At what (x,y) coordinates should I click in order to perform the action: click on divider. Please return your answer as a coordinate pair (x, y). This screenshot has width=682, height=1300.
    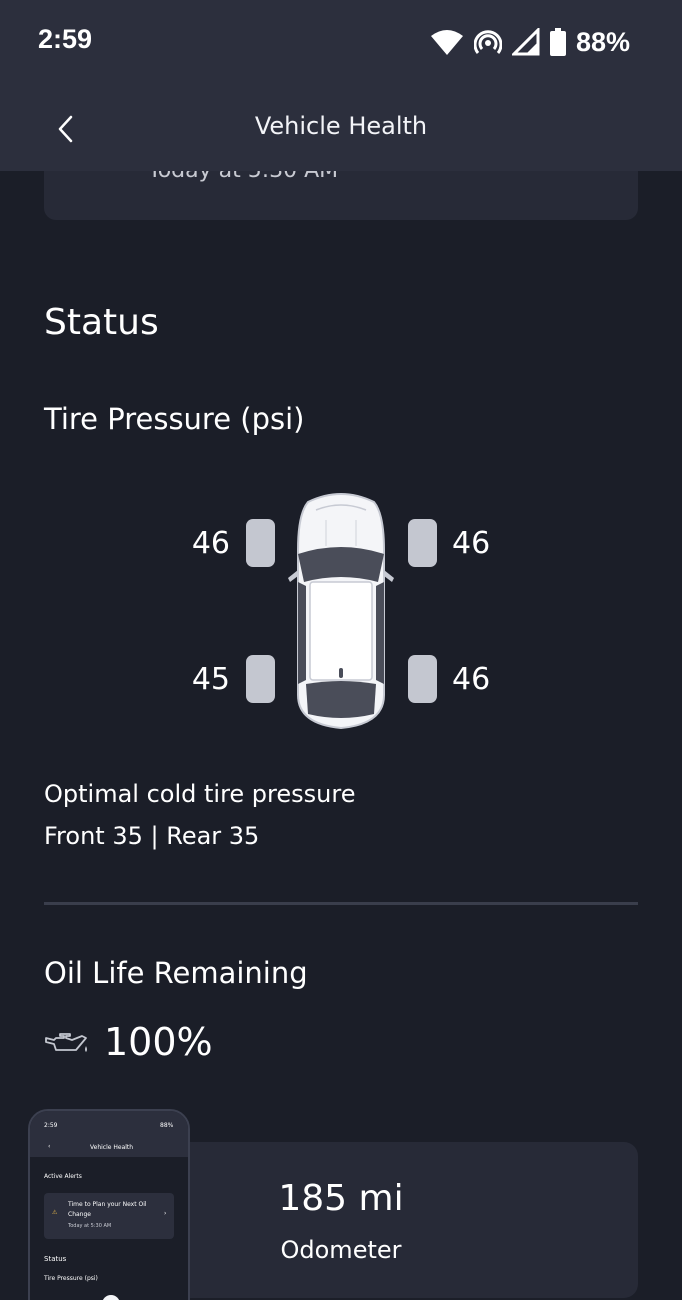
    Looking at the image, I should click on (341, 903).